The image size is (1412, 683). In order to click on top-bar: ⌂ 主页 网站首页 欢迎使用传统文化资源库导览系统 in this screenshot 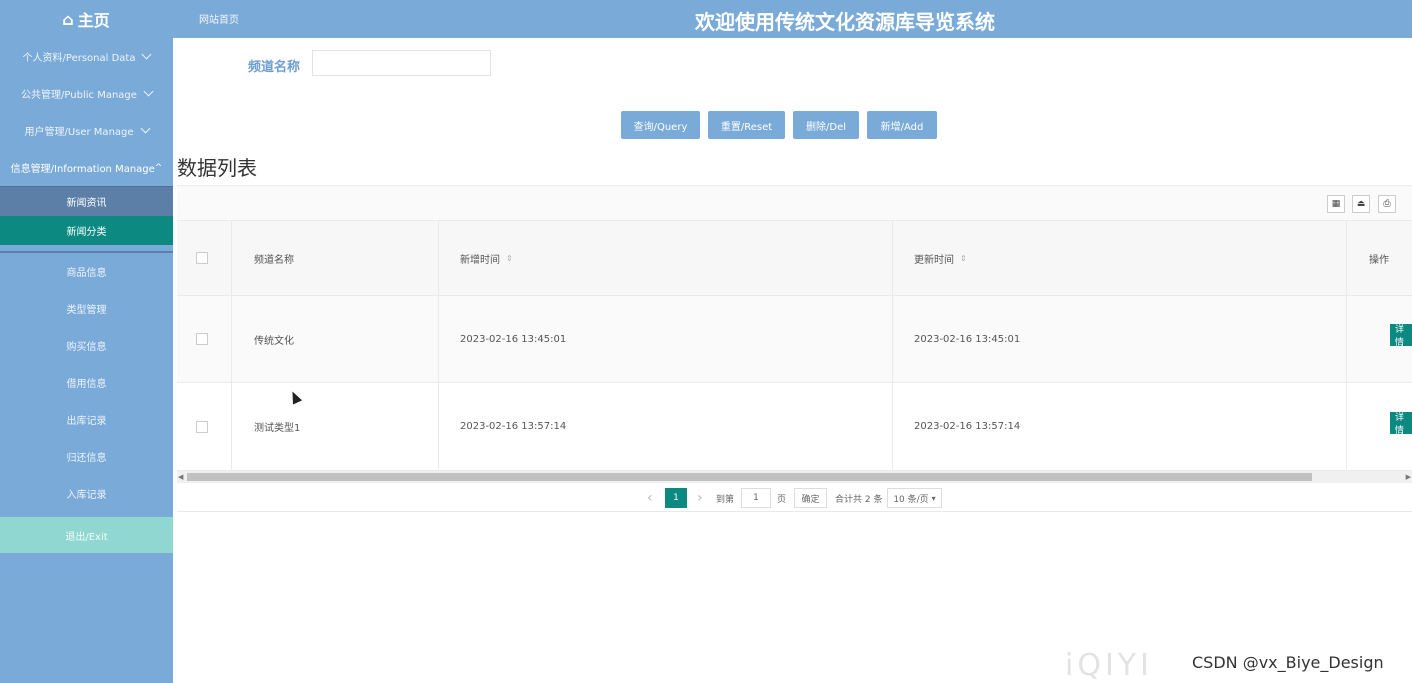, I will do `click(706, 19)`.